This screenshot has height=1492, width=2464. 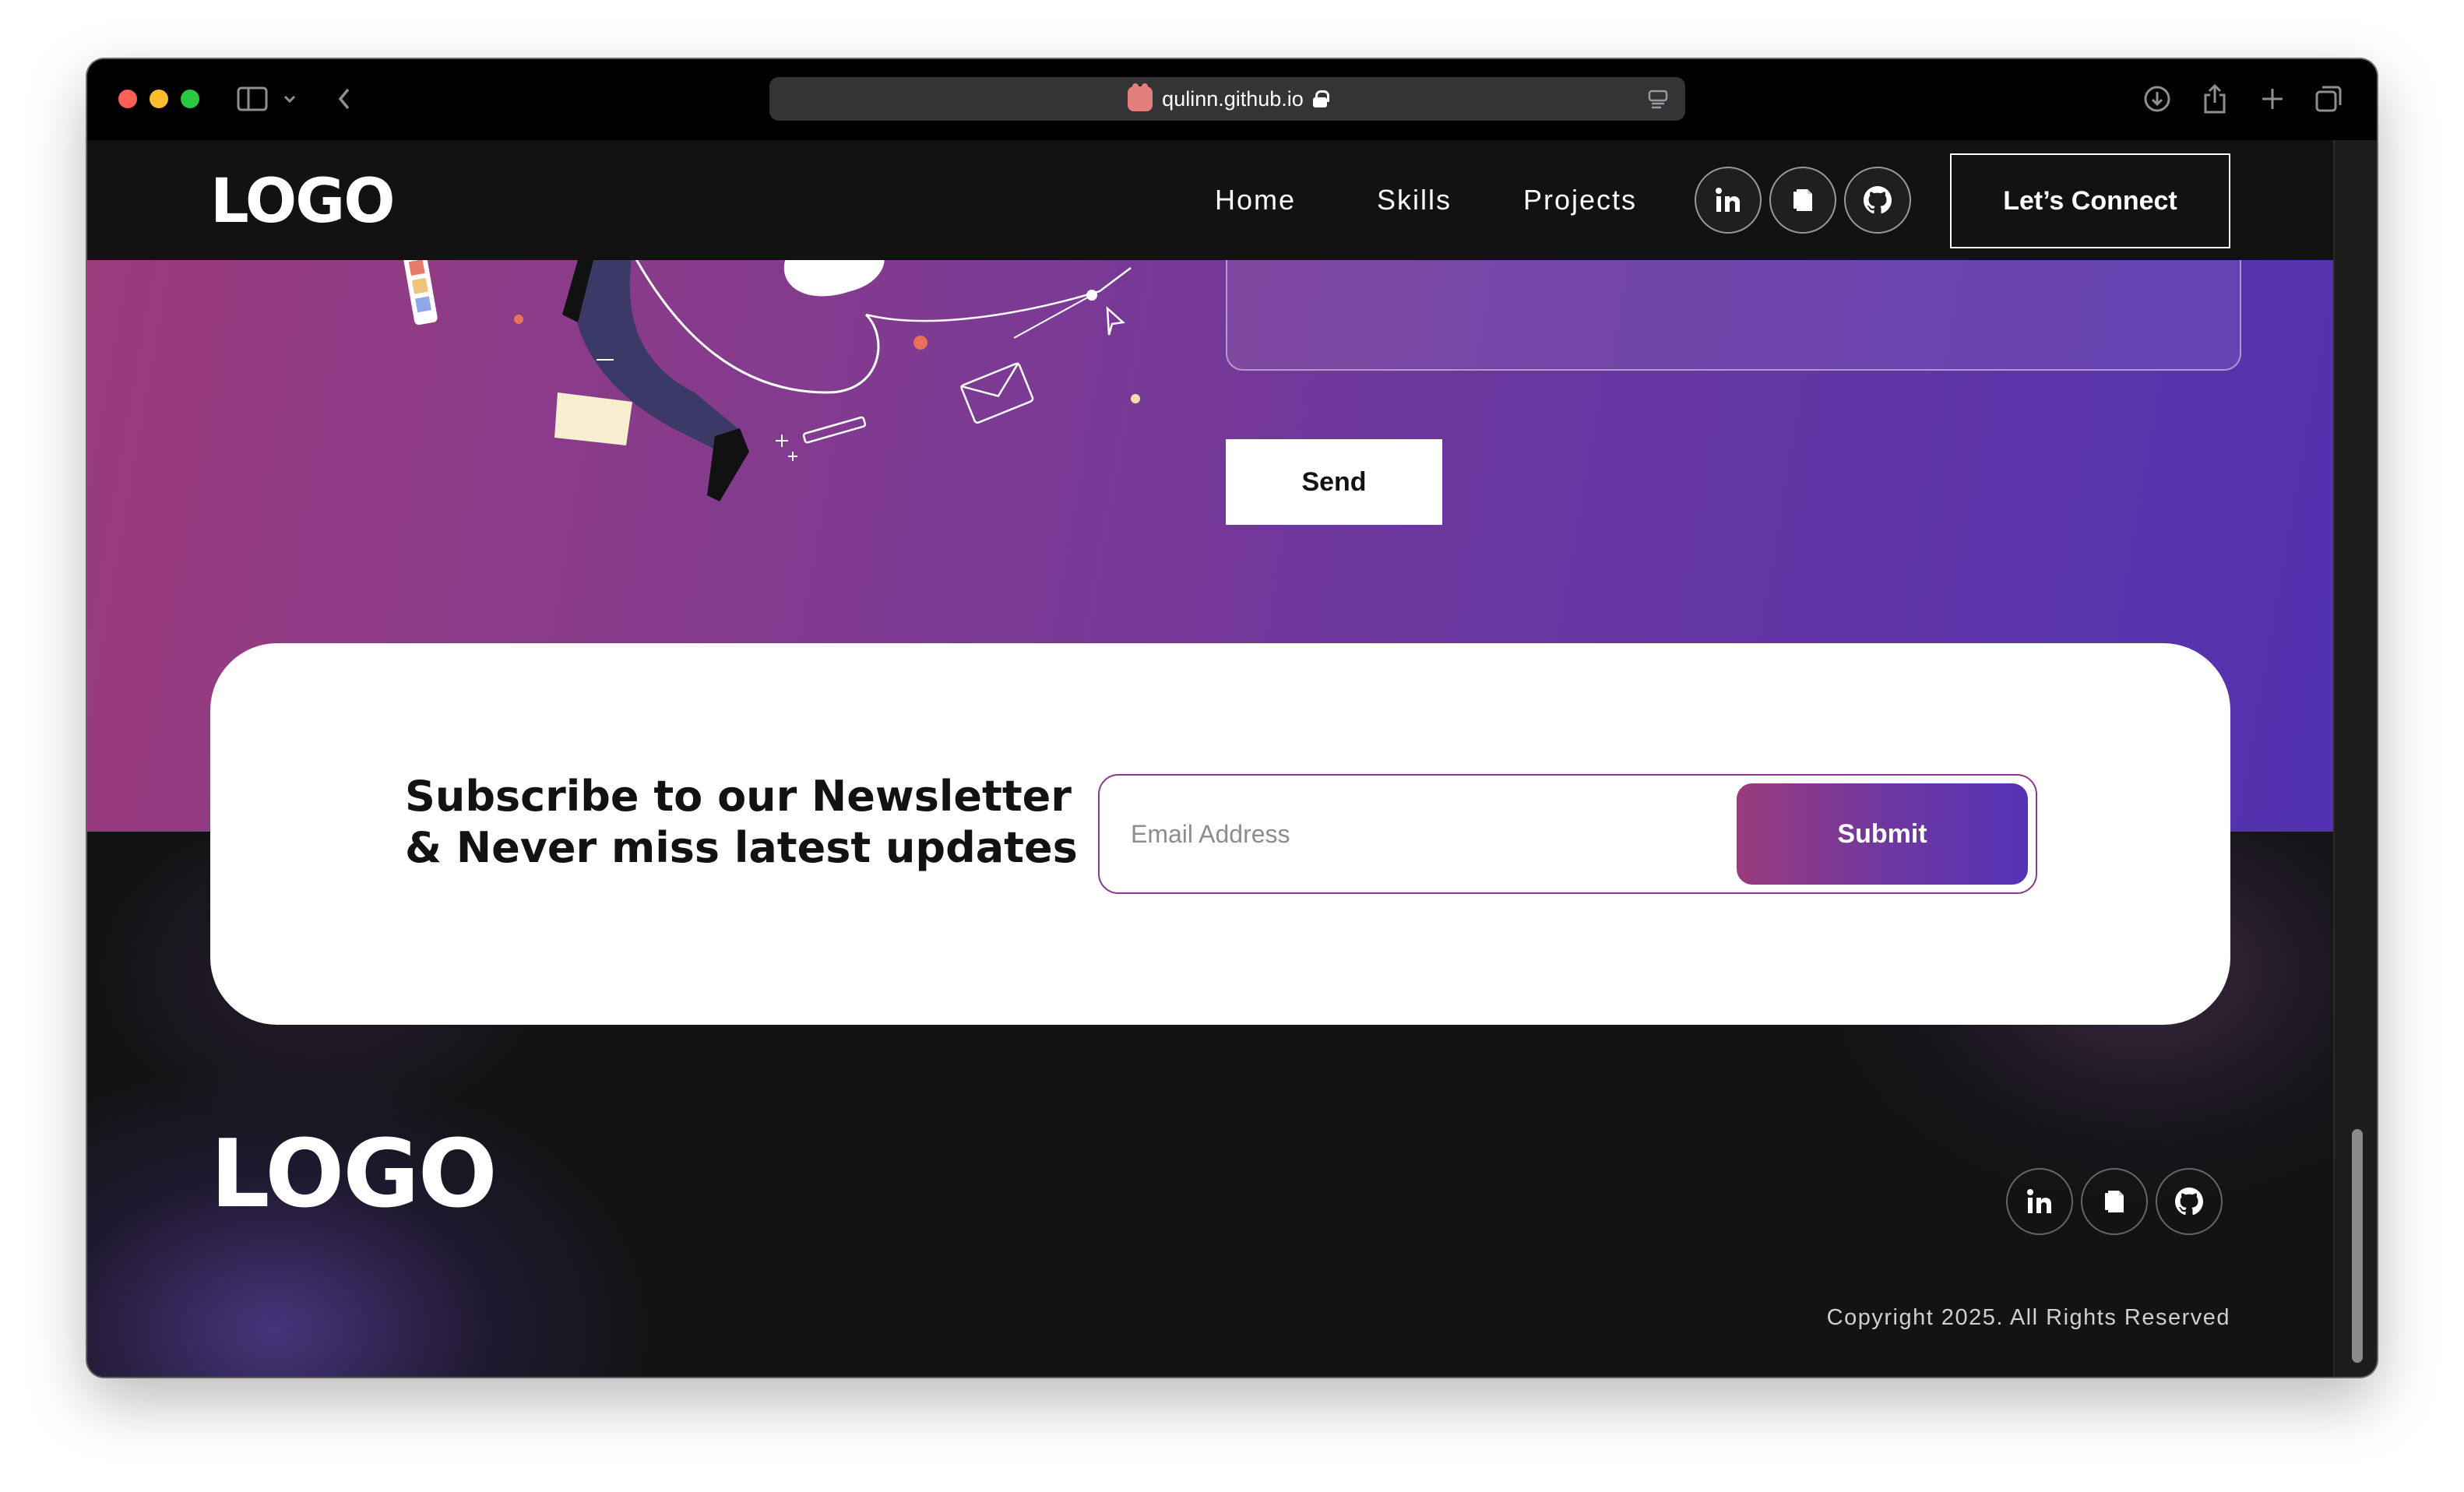 I want to click on nav-link-home: Home, so click(x=1255, y=200).